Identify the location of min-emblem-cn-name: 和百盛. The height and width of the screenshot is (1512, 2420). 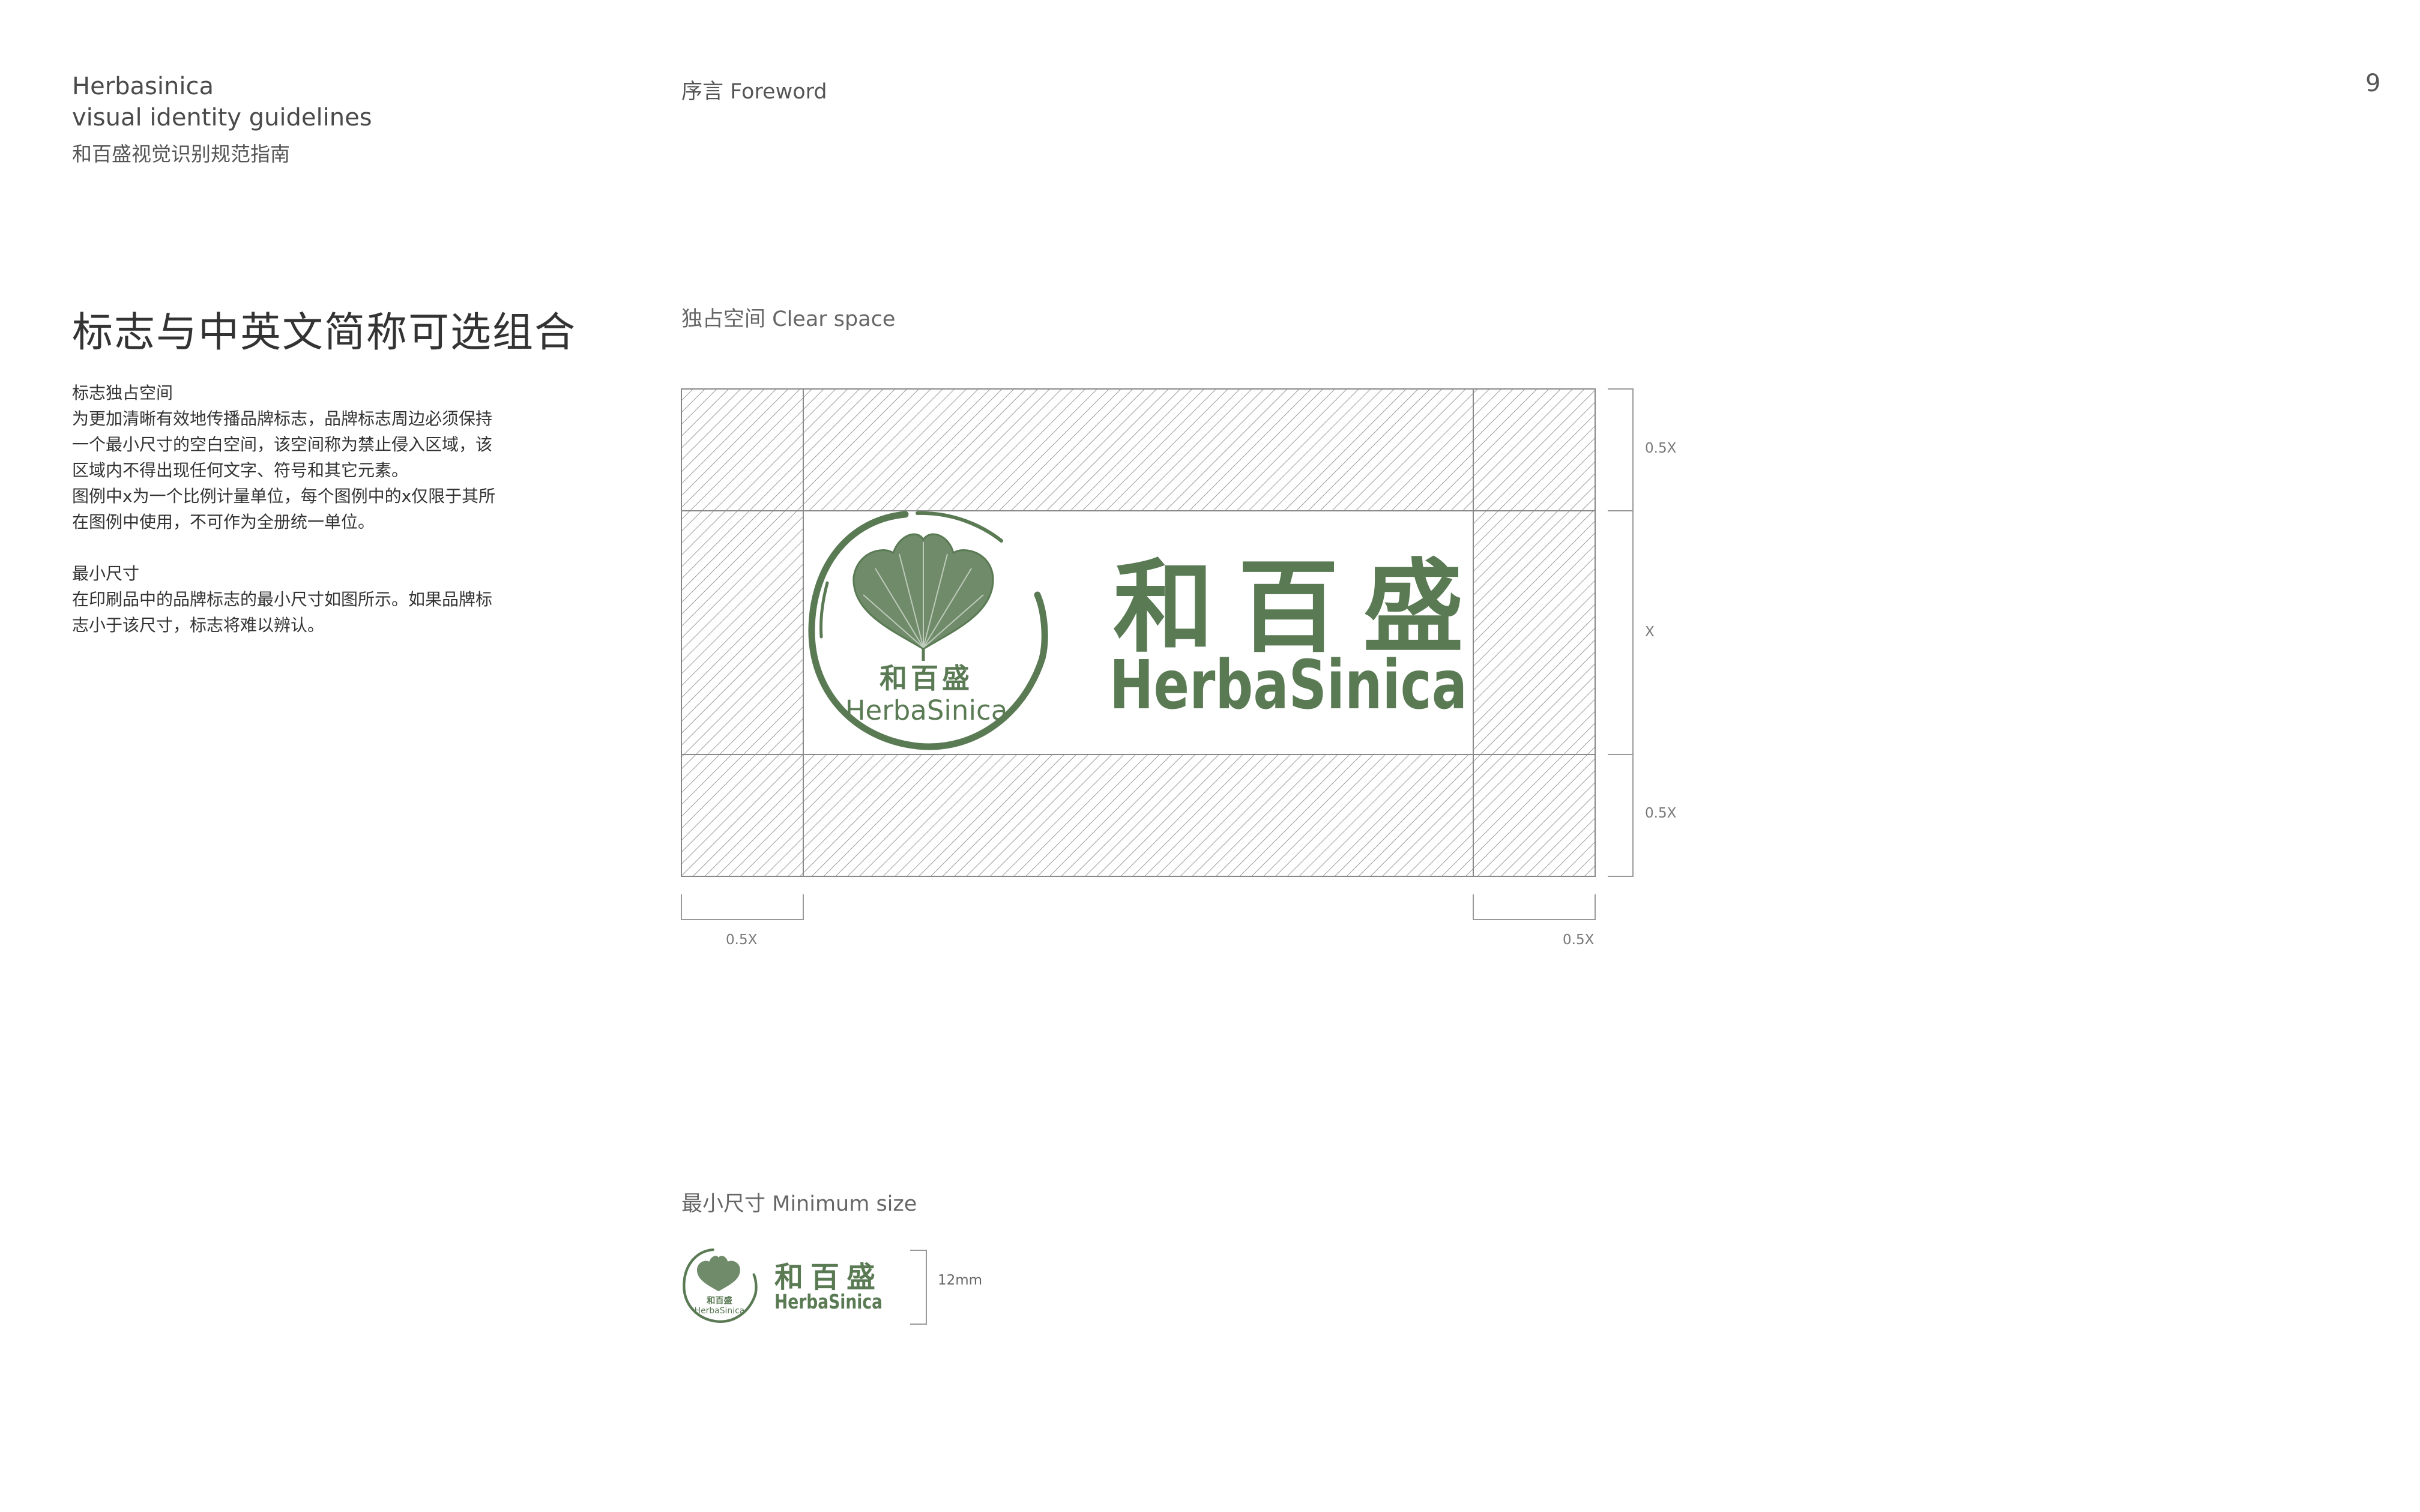
(719, 1300).